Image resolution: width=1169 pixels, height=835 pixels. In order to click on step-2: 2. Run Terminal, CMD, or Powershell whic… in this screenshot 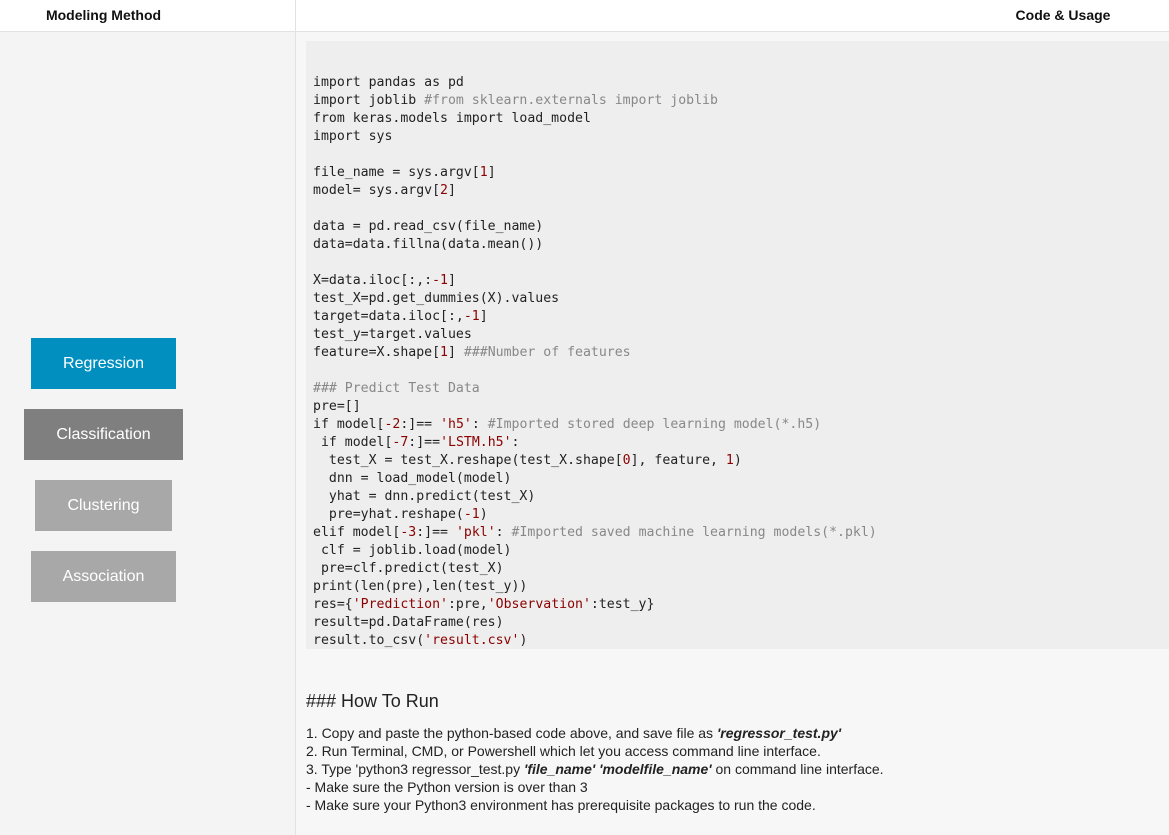, I will do `click(563, 751)`.